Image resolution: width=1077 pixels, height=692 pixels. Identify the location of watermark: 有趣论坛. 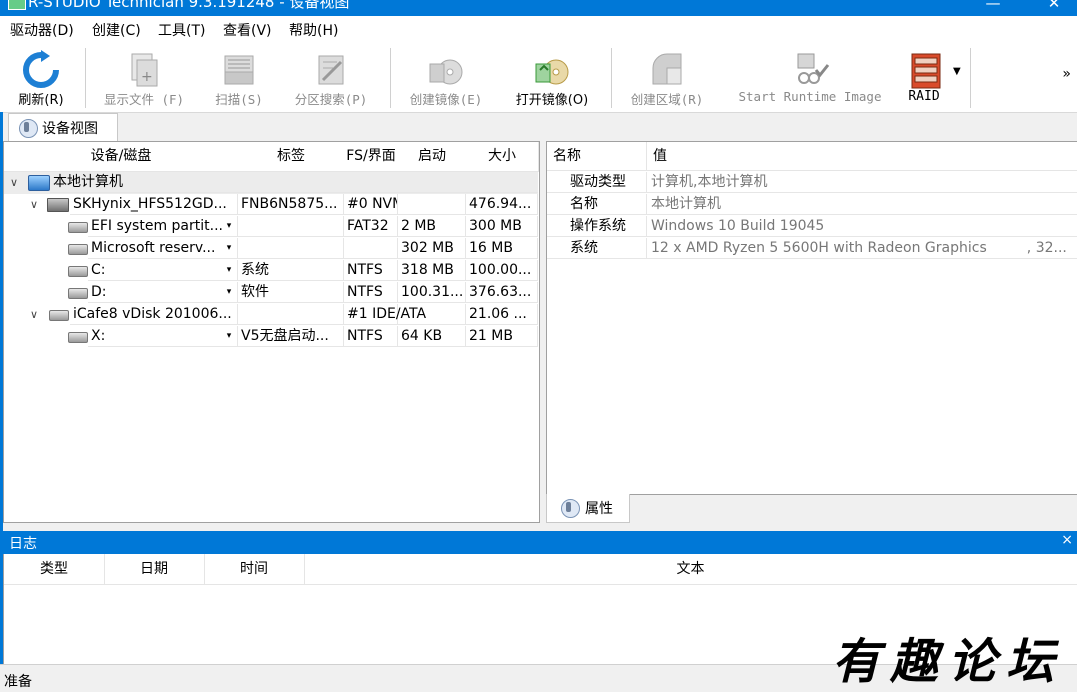
(948, 662).